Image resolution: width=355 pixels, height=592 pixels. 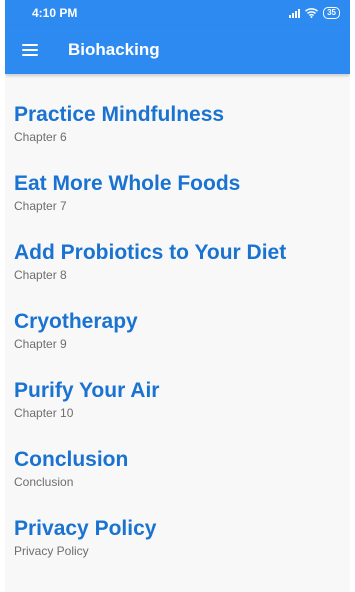 What do you see at coordinates (127, 183) in the screenshot?
I see `chapter-title: Eat More Whole Foods` at bounding box center [127, 183].